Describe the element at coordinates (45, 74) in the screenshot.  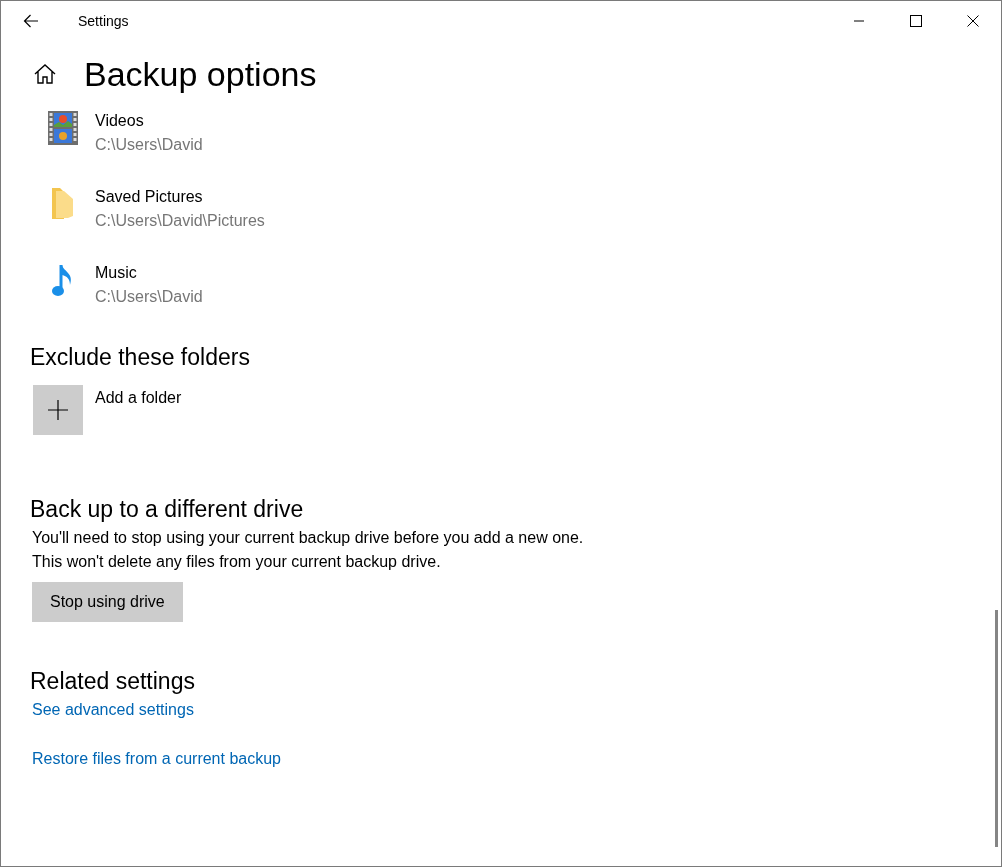
I see `home-icon` at that location.